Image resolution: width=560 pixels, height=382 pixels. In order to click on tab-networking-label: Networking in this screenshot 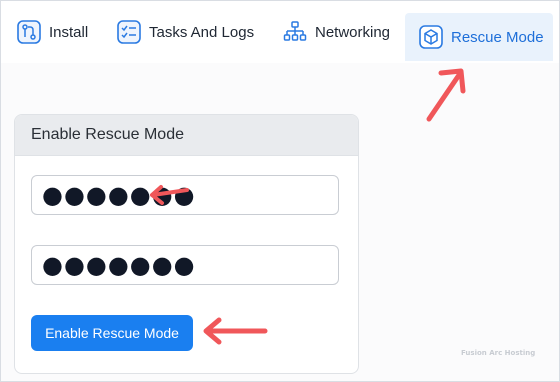, I will do `click(353, 32)`.